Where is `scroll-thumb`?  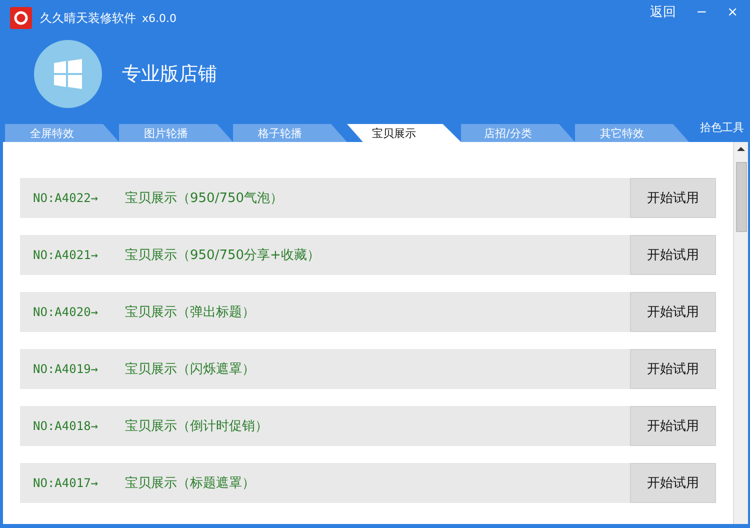 scroll-thumb is located at coordinates (741, 197).